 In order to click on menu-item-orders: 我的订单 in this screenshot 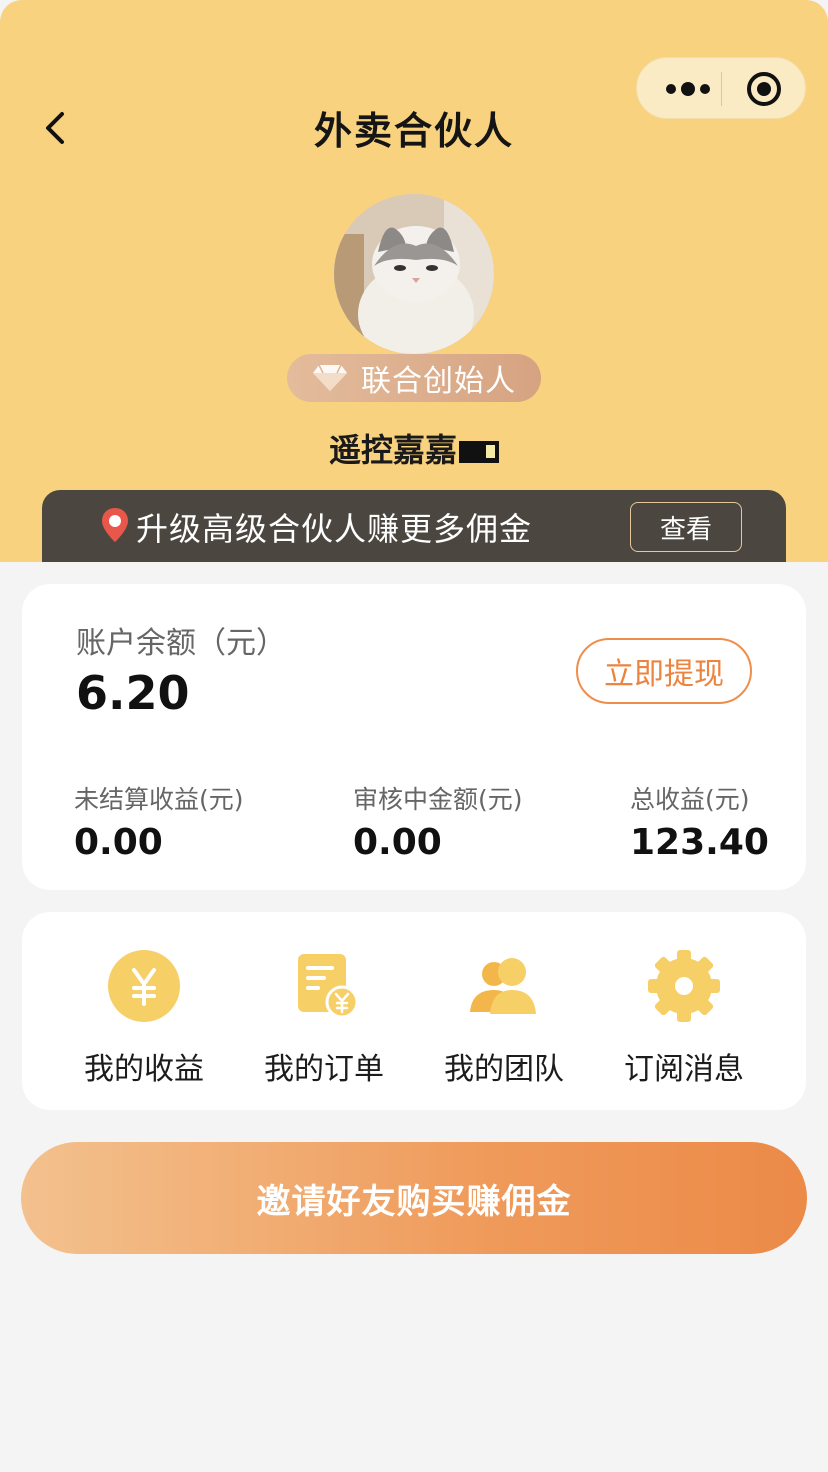, I will do `click(324, 1017)`.